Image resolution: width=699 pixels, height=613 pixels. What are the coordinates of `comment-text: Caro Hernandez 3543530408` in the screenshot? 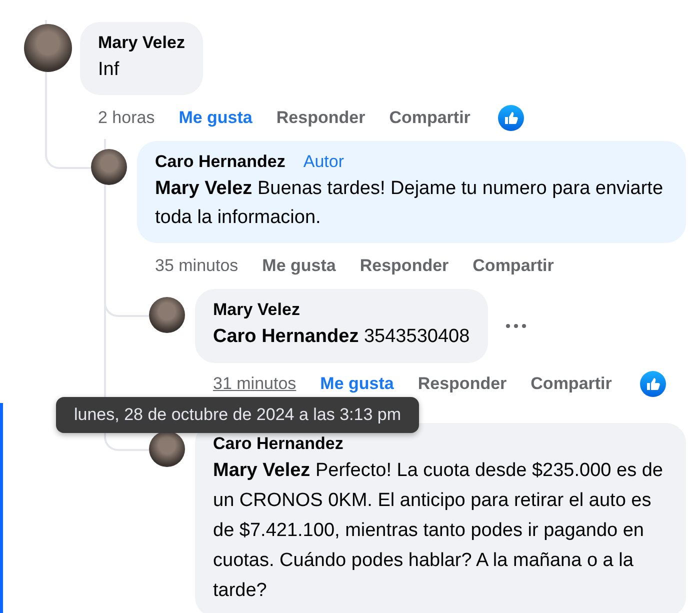 It's located at (341, 337).